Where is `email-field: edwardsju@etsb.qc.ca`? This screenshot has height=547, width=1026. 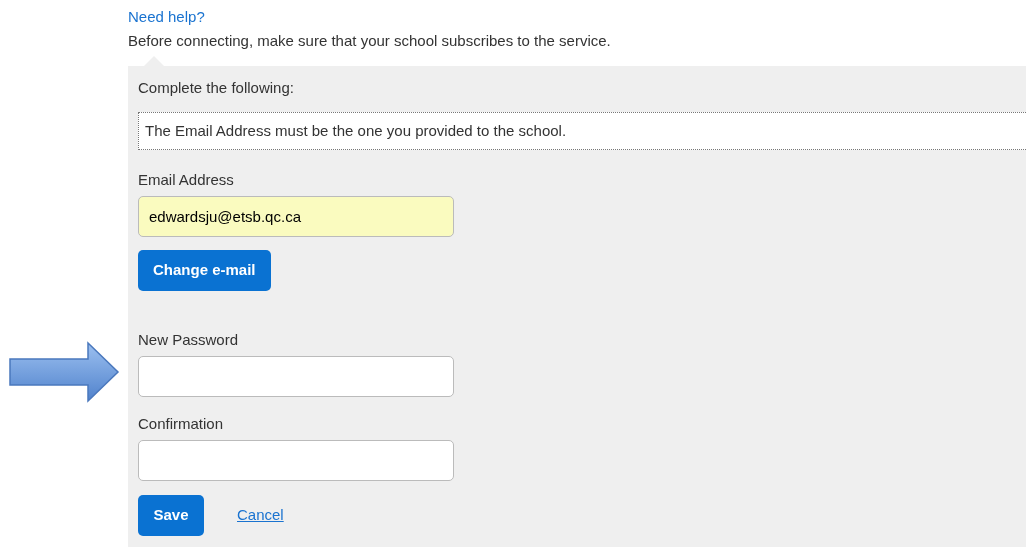 email-field: edwardsju@etsb.qc.ca is located at coordinates (296, 216).